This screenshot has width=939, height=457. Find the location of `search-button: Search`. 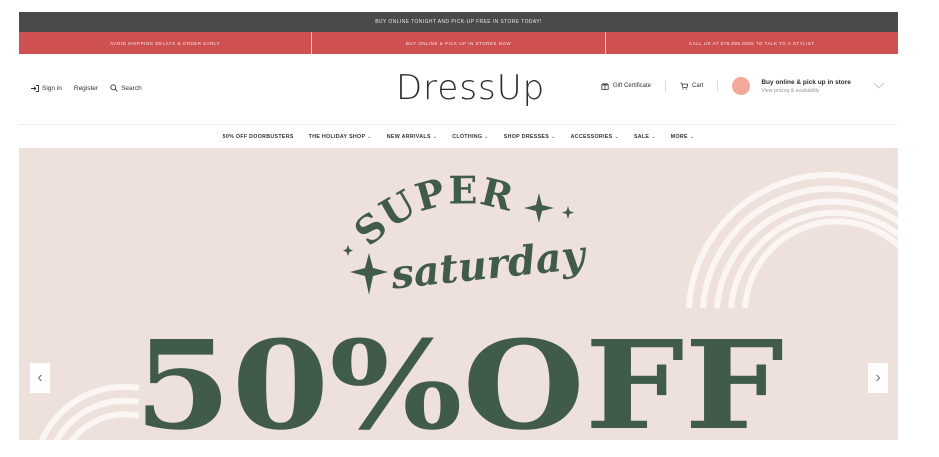

search-button: Search is located at coordinates (126, 88).